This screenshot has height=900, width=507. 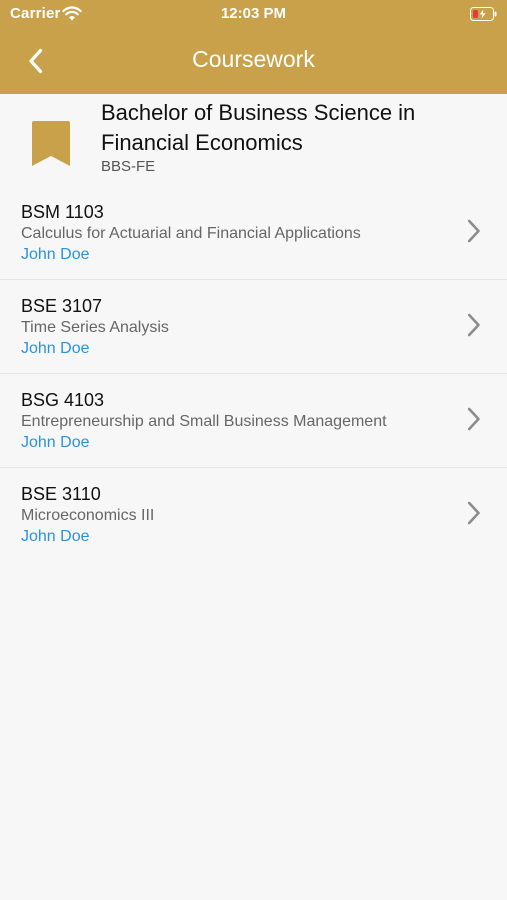 I want to click on moon-icon, so click(x=474, y=59).